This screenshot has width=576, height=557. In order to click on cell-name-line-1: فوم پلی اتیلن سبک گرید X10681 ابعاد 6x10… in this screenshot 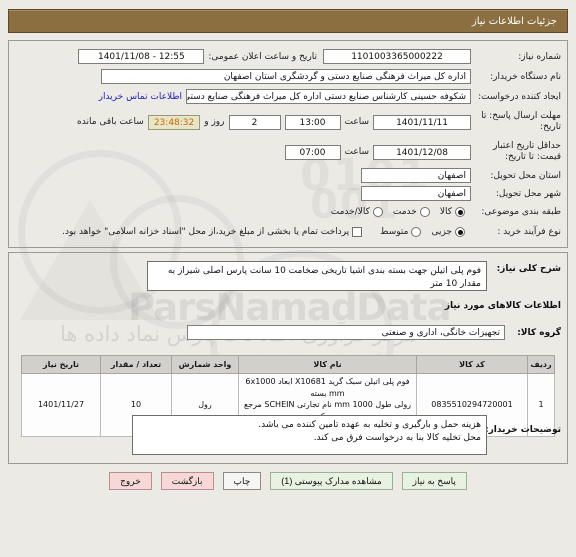, I will do `click(327, 387)`.